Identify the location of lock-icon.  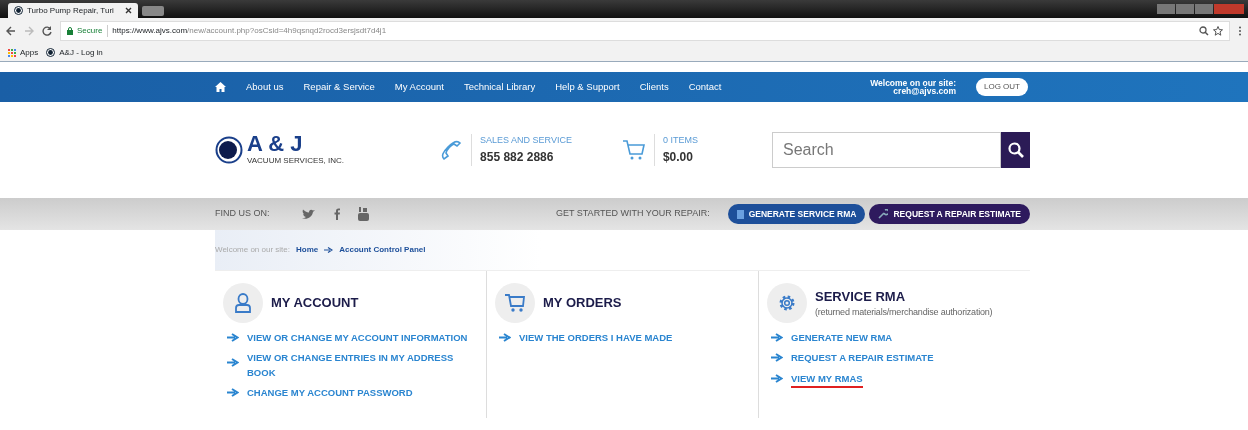
(70, 31).